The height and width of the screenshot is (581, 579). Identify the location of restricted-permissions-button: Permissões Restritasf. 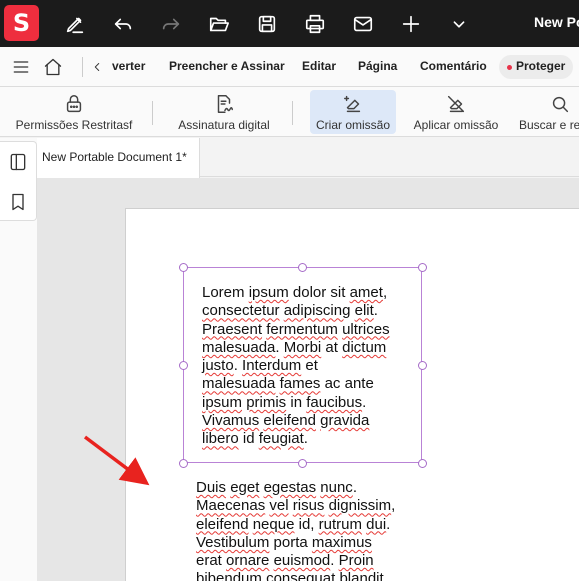
(74, 112).